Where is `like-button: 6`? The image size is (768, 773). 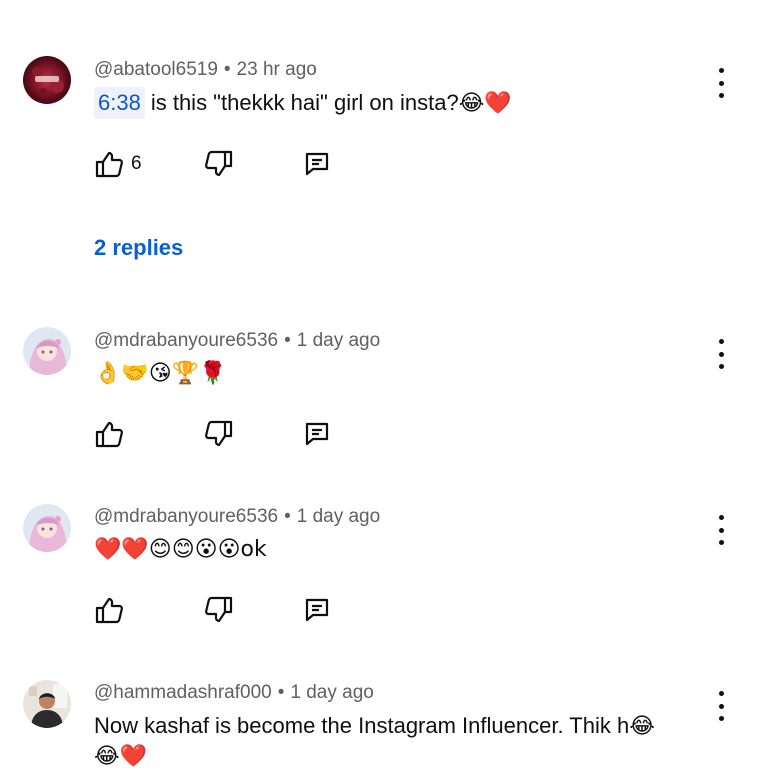
like-button: 6 is located at coordinates (118, 164).